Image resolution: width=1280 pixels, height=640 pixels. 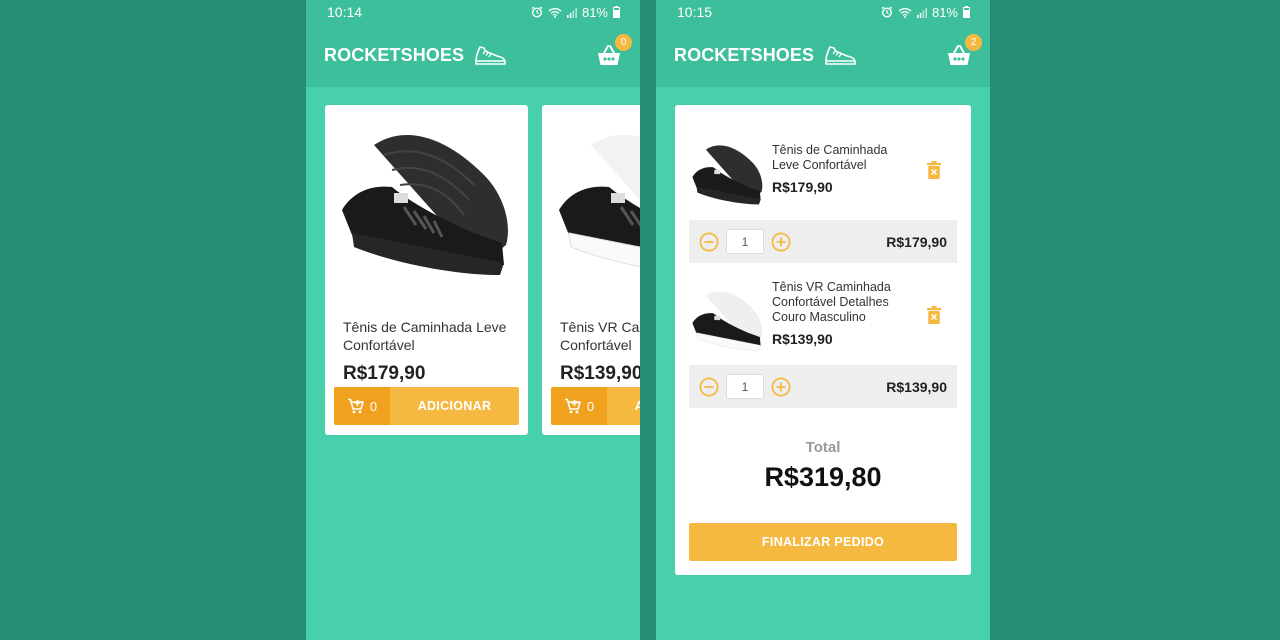 What do you see at coordinates (823, 542) in the screenshot?
I see `finish-order-button: FINALIZAR PEDIDO` at bounding box center [823, 542].